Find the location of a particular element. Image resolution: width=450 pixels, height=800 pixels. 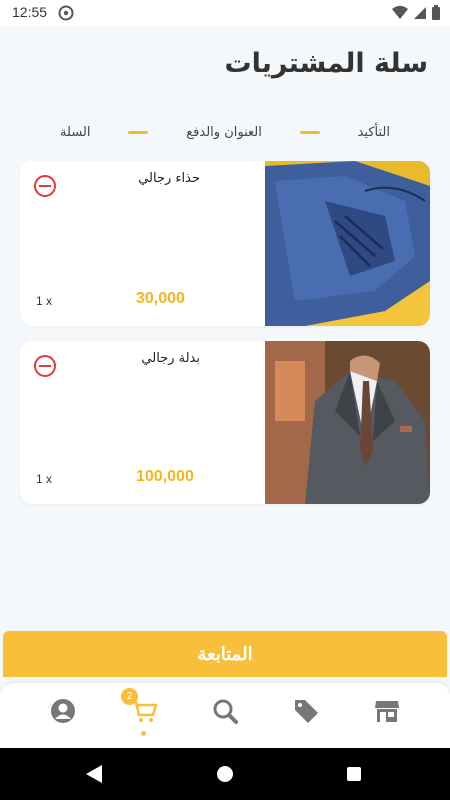

wifi-icon is located at coordinates (400, 12).